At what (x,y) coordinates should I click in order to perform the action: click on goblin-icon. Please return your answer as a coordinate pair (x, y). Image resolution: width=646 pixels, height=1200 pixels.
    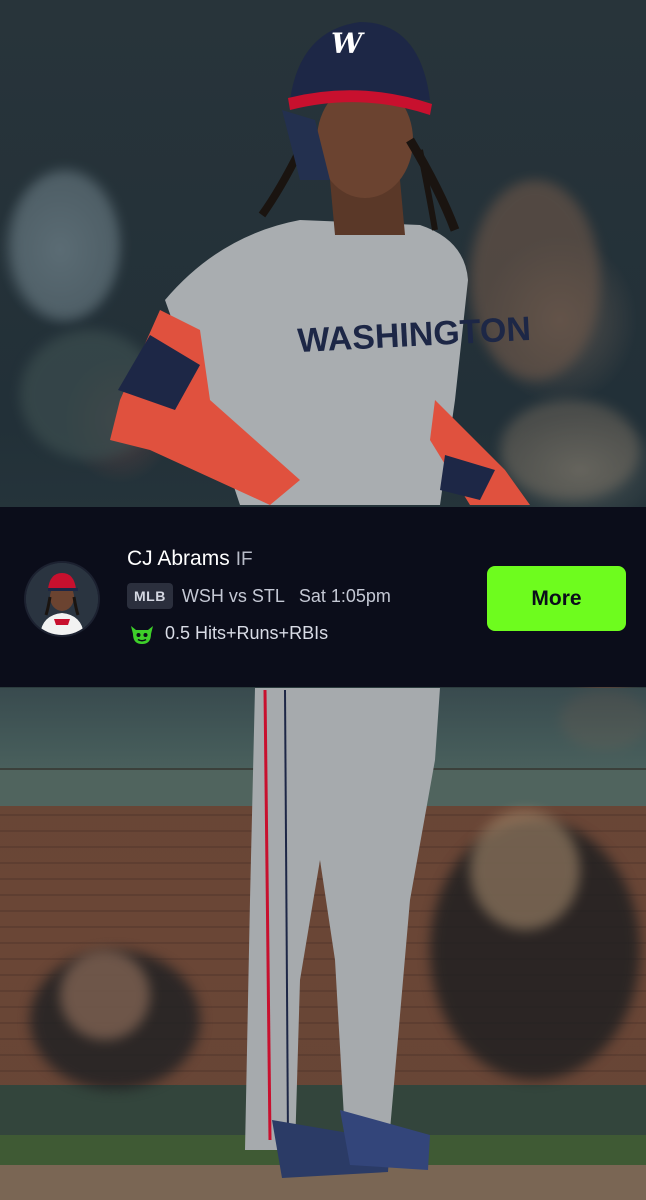
    Looking at the image, I should click on (142, 635).